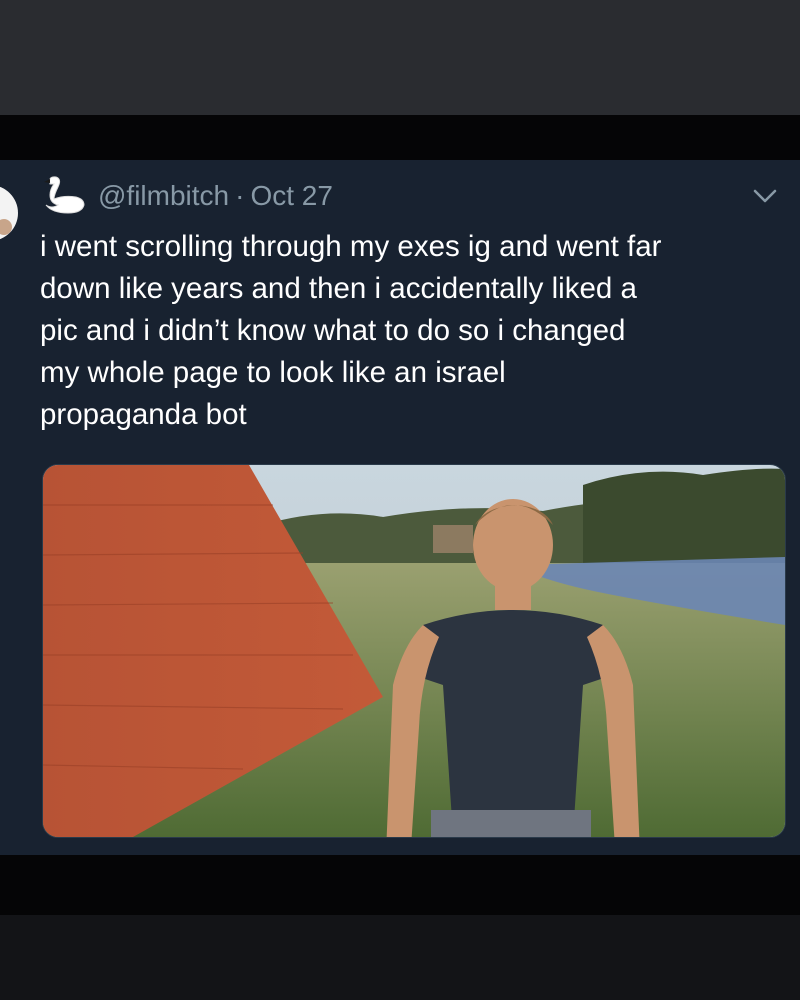  What do you see at coordinates (765, 196) in the screenshot?
I see `chevron-down-icon` at bounding box center [765, 196].